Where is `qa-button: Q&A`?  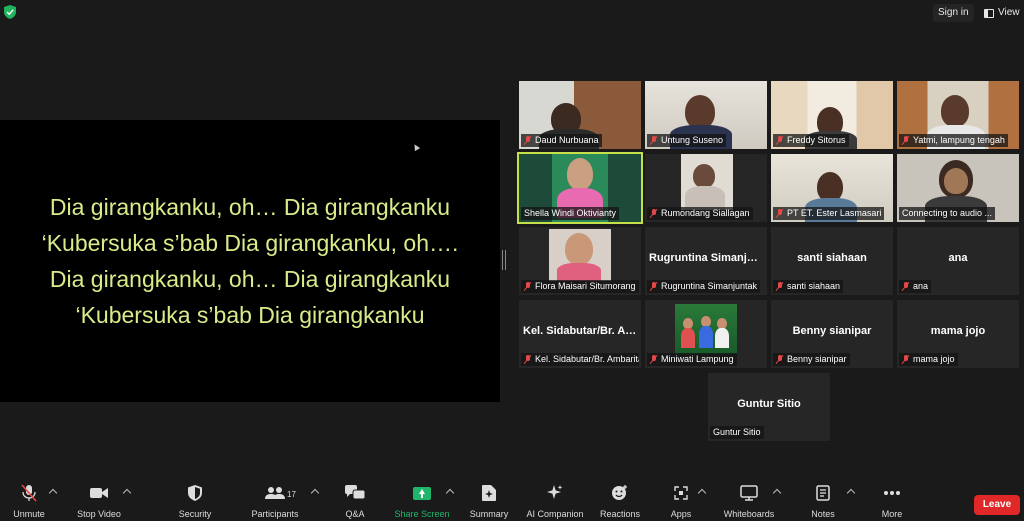 qa-button: Q&A is located at coordinates (355, 501).